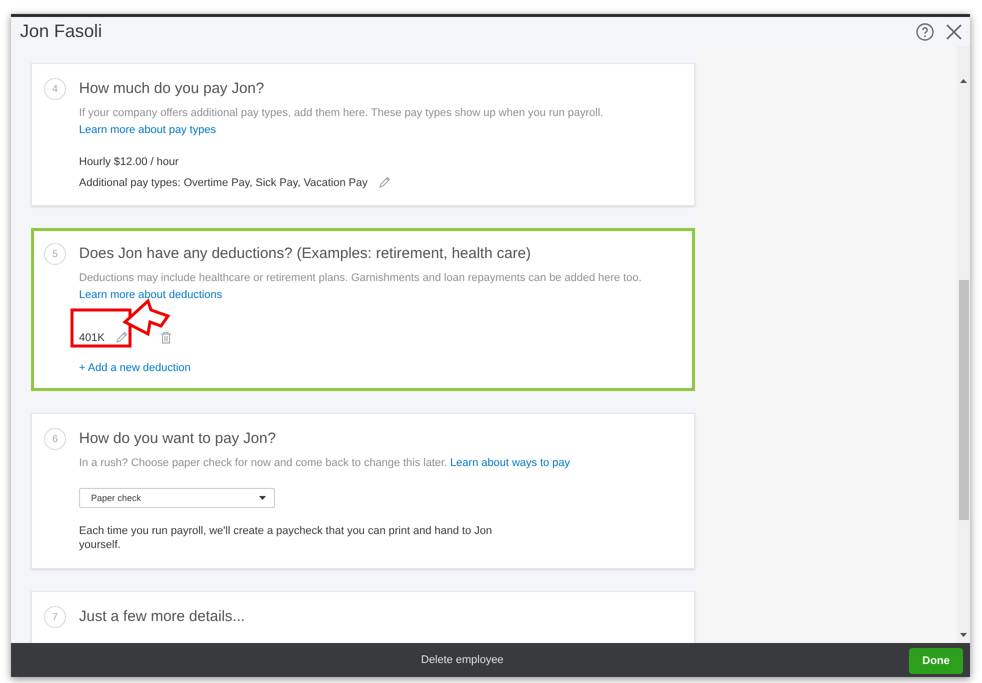 This screenshot has width=982, height=683. I want to click on step-title: How much do you pay Jon?, so click(172, 88).